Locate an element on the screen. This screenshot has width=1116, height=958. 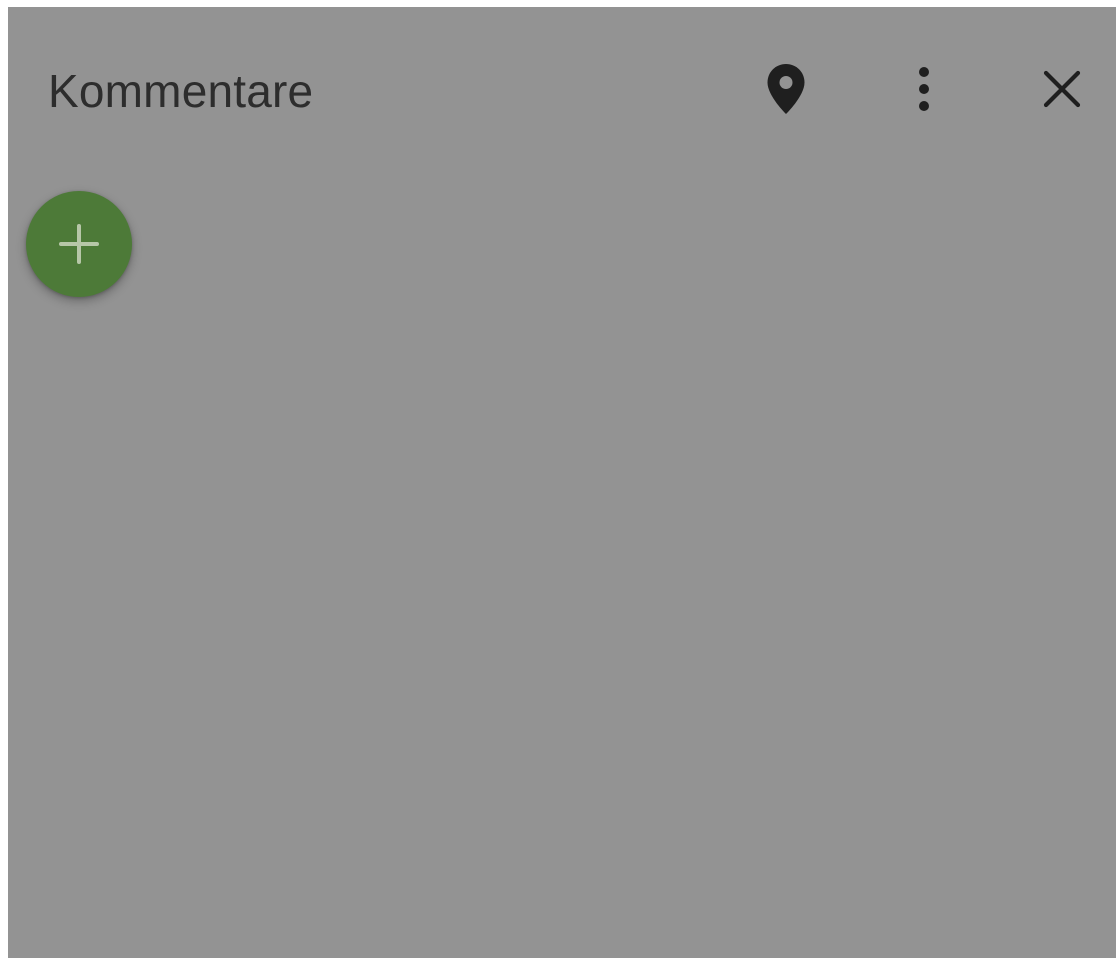
more-vertical-icon is located at coordinates (924, 89).